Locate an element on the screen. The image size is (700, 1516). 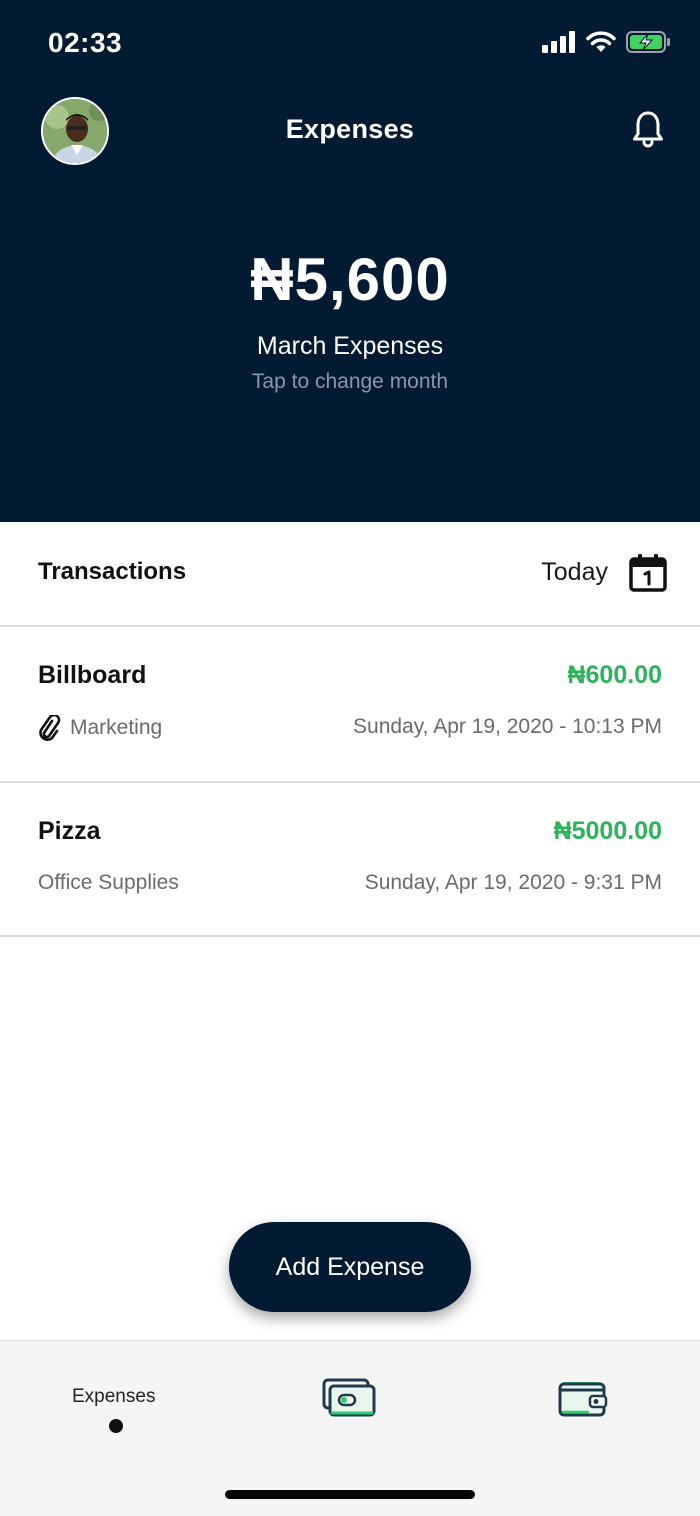
total-expenses-amount: ₦5,600 is located at coordinates (350, 279).